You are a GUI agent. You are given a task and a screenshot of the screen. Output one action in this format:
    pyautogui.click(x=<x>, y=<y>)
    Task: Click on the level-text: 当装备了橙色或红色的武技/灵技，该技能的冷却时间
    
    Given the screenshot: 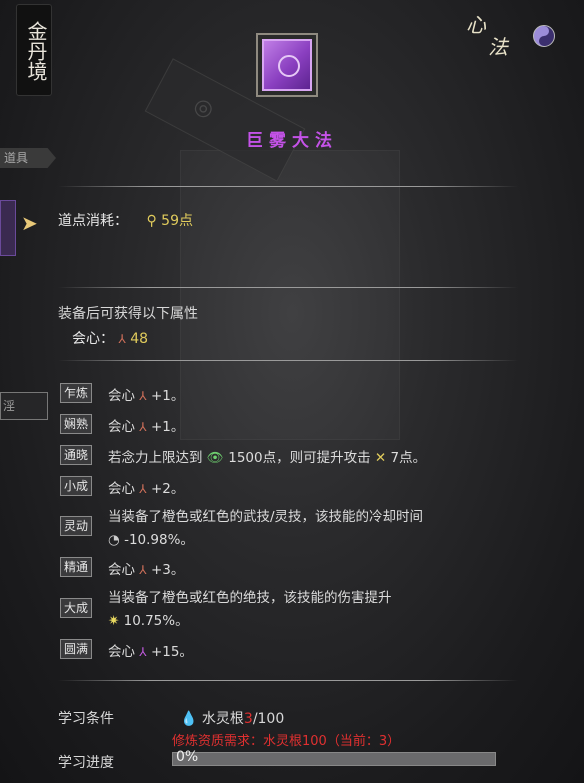 What is the action you would take?
    pyautogui.click(x=266, y=517)
    